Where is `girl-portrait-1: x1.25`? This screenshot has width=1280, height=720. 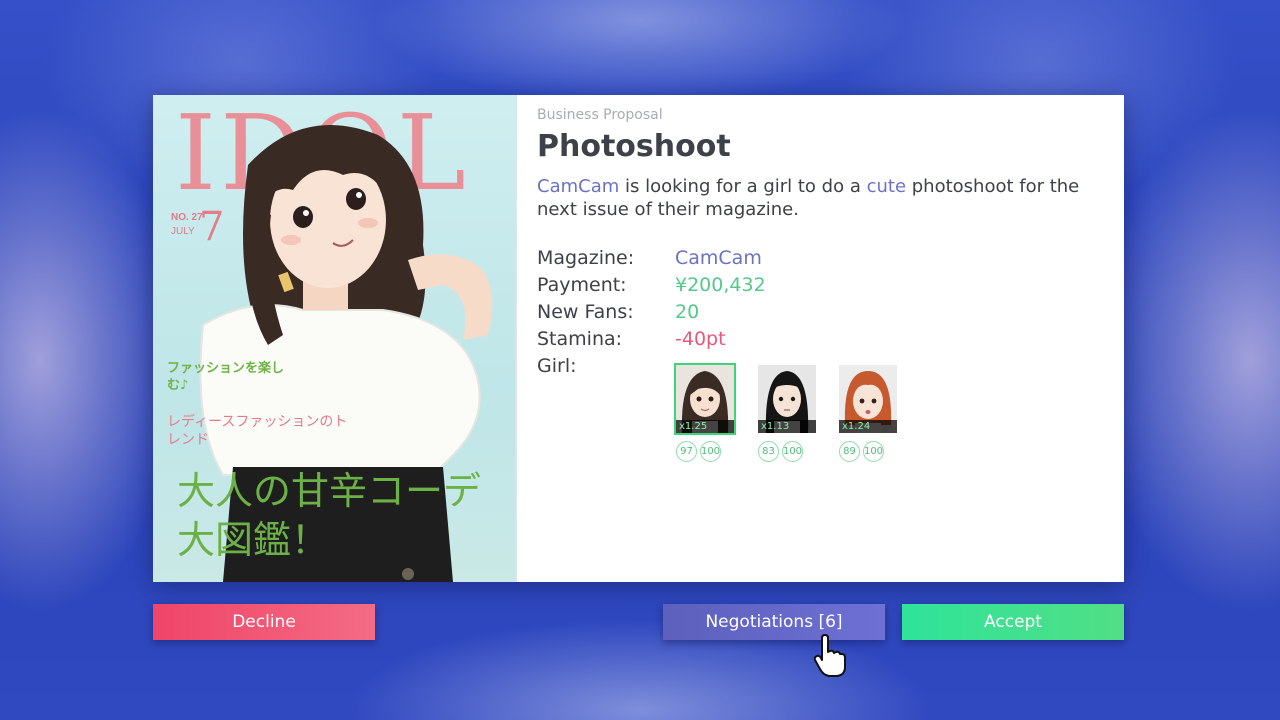 girl-portrait-1: x1.25 is located at coordinates (705, 399).